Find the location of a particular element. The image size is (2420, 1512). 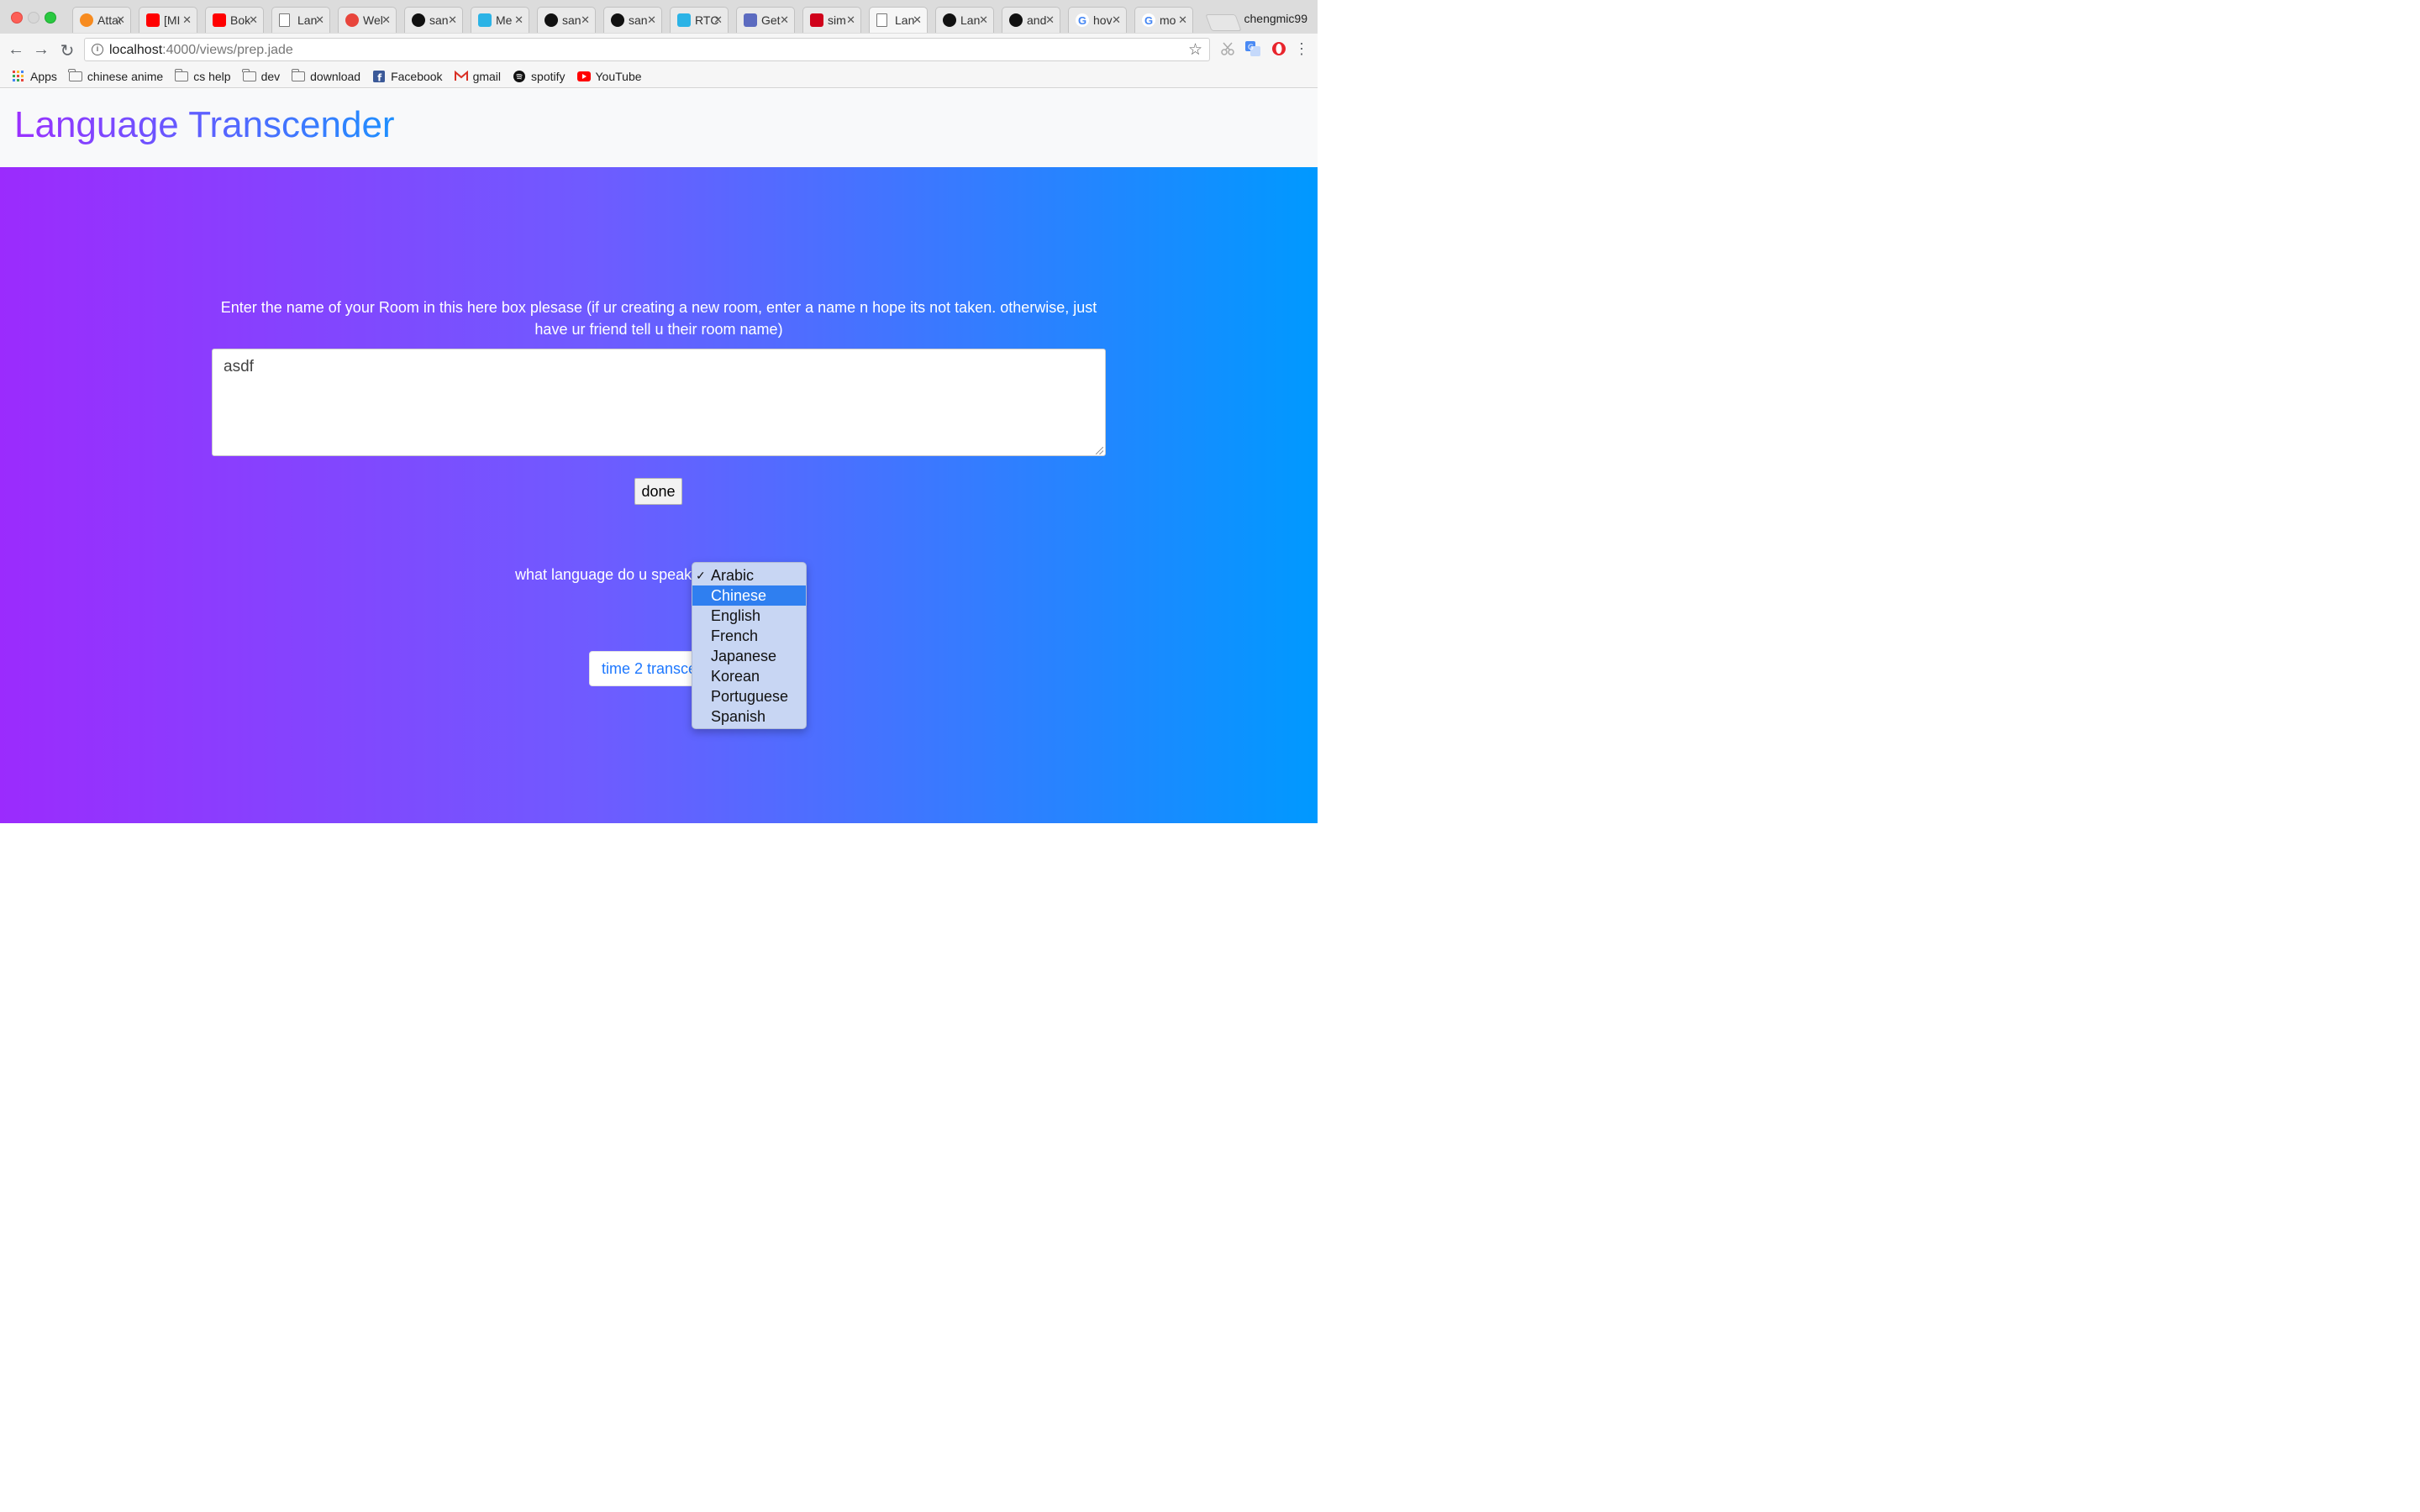

language-option-label: Arabic is located at coordinates (733, 575).